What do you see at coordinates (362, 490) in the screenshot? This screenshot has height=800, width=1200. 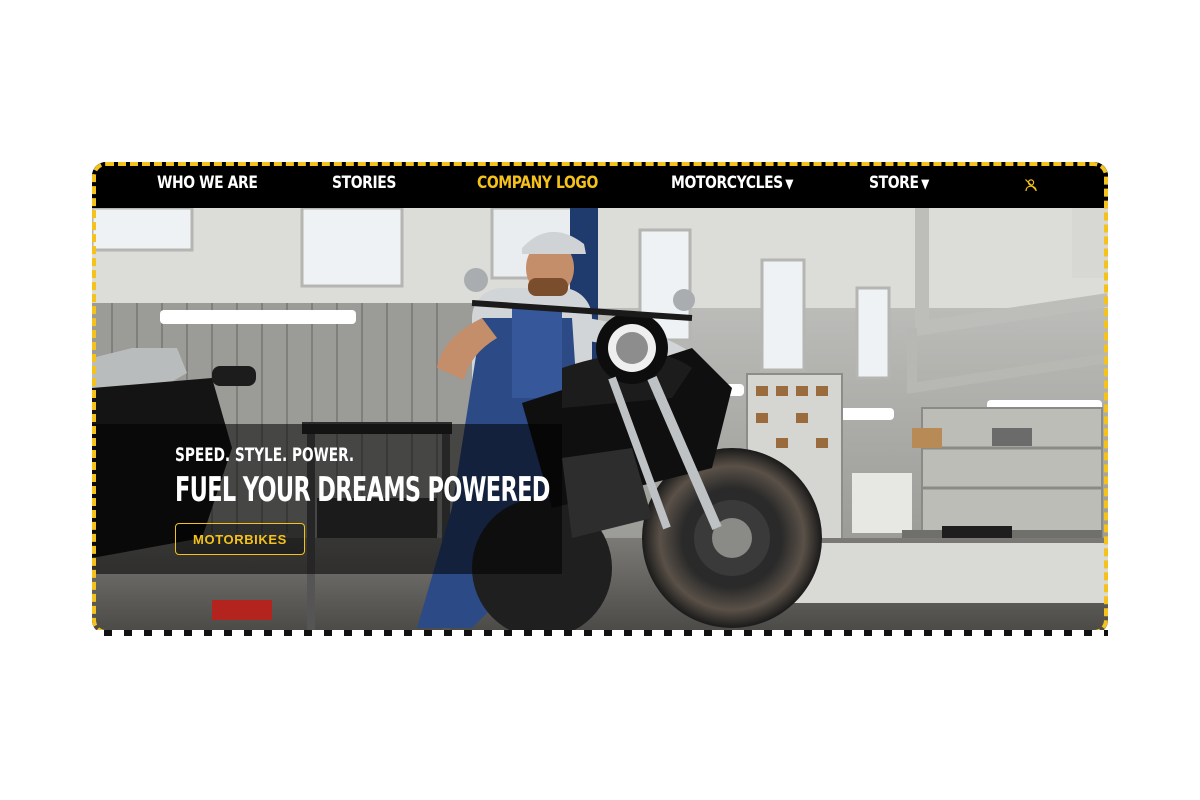 I see `hero-headline: FUEL YOUR DREAMS POWERED` at bounding box center [362, 490].